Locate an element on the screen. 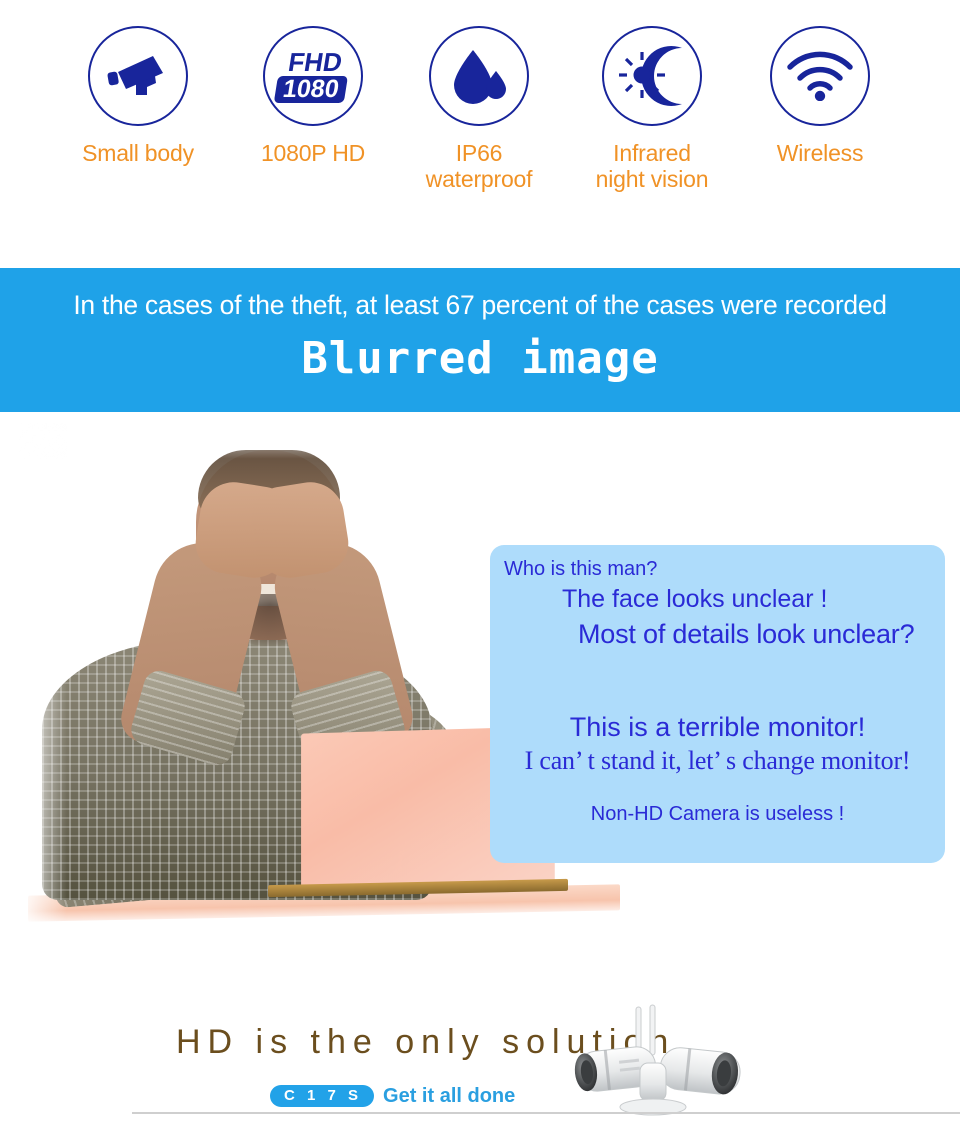 This screenshot has width=960, height=1145. tagline-text: Get it all done is located at coordinates (449, 1096).